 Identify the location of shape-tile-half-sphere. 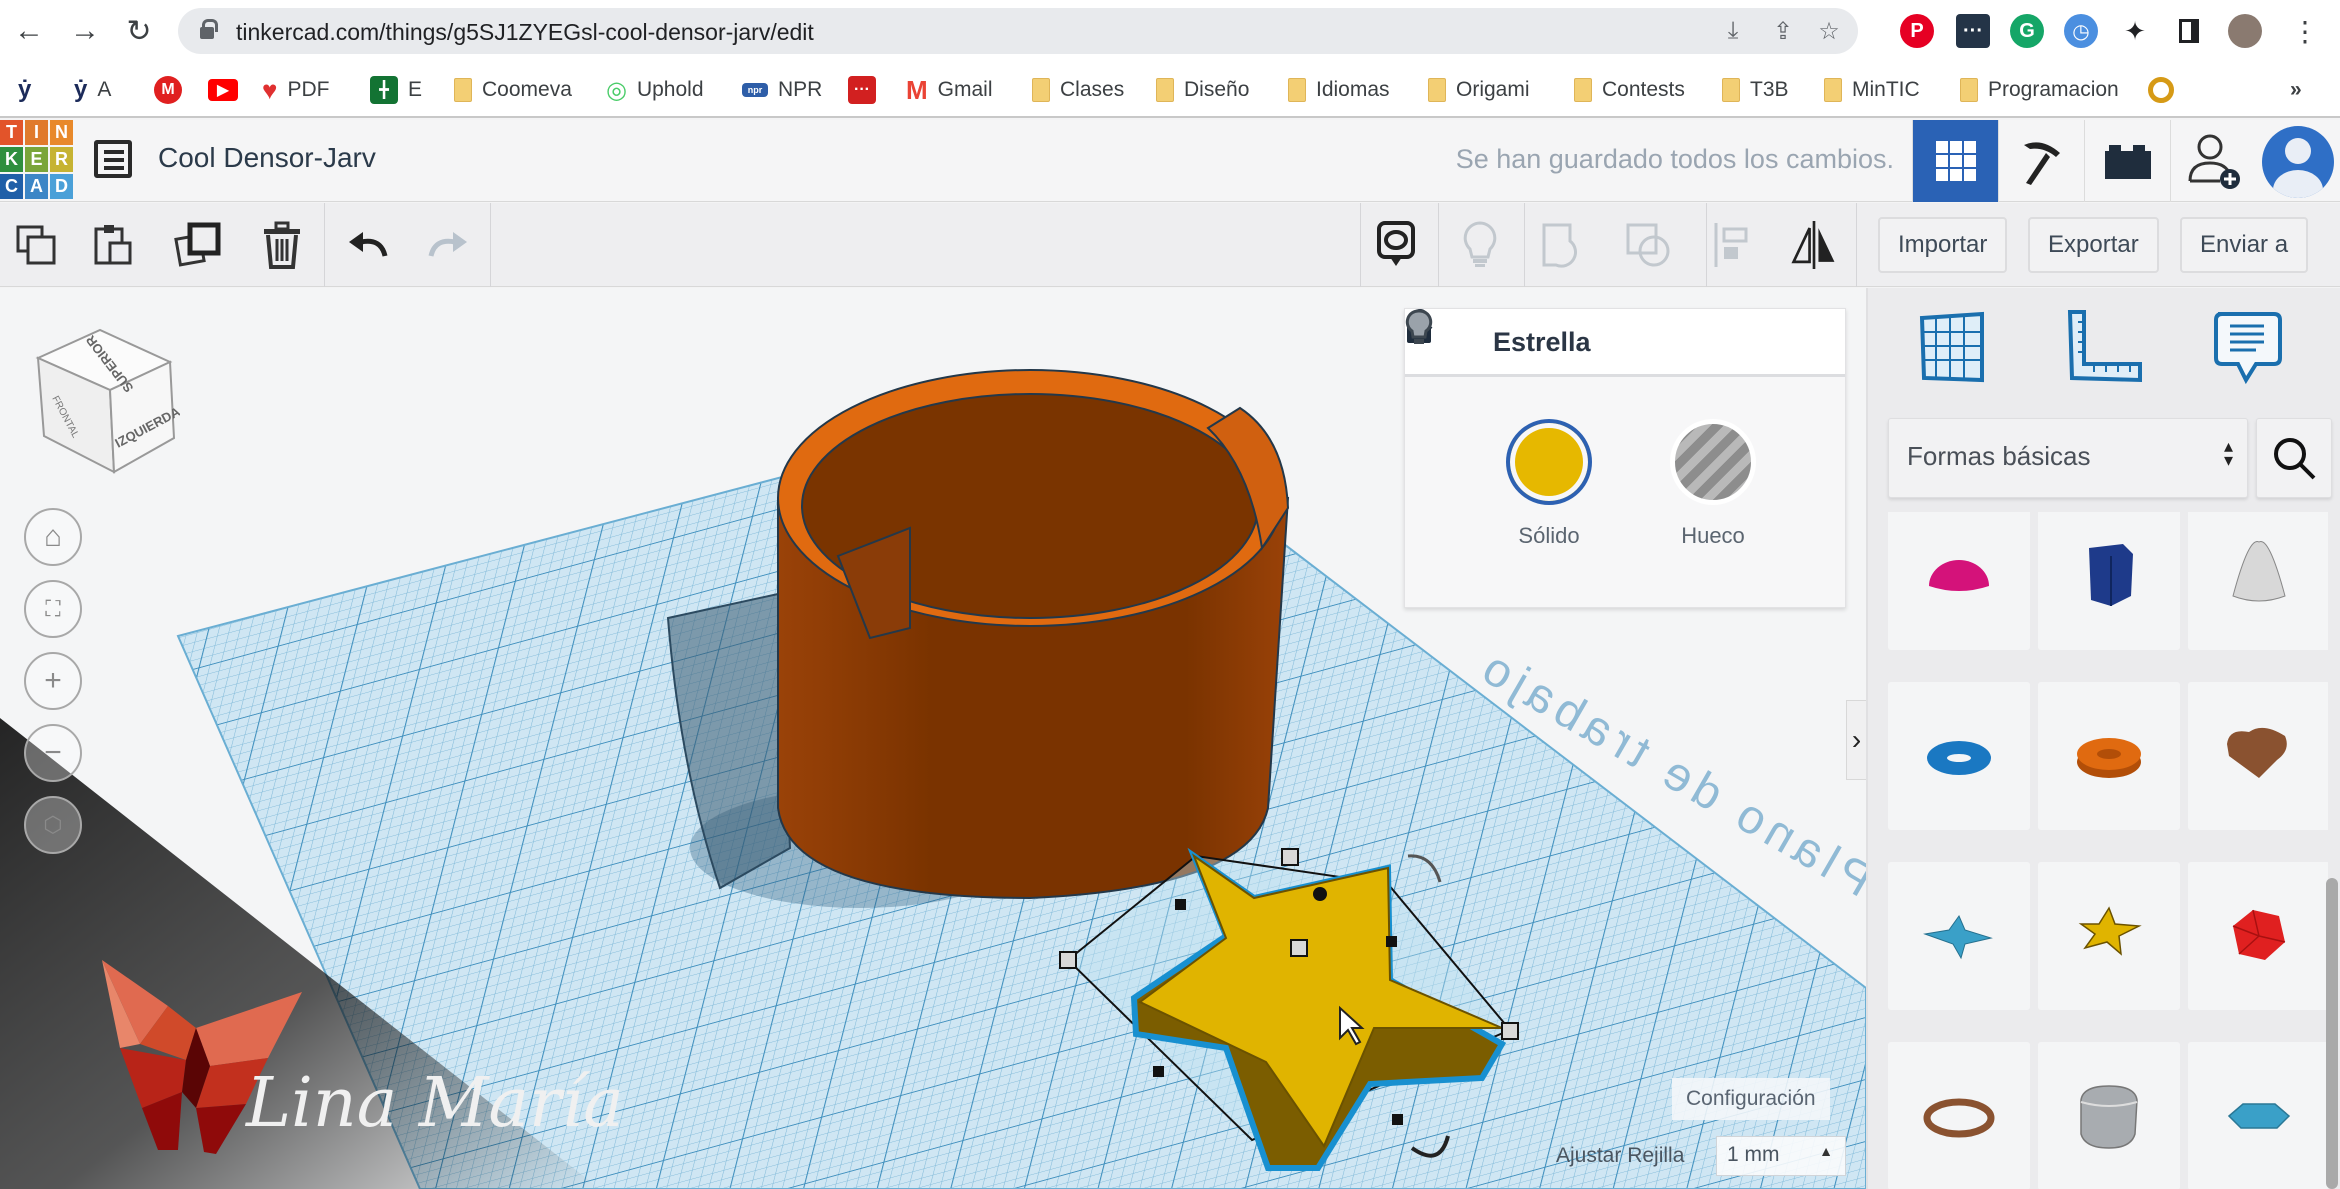
(1959, 581).